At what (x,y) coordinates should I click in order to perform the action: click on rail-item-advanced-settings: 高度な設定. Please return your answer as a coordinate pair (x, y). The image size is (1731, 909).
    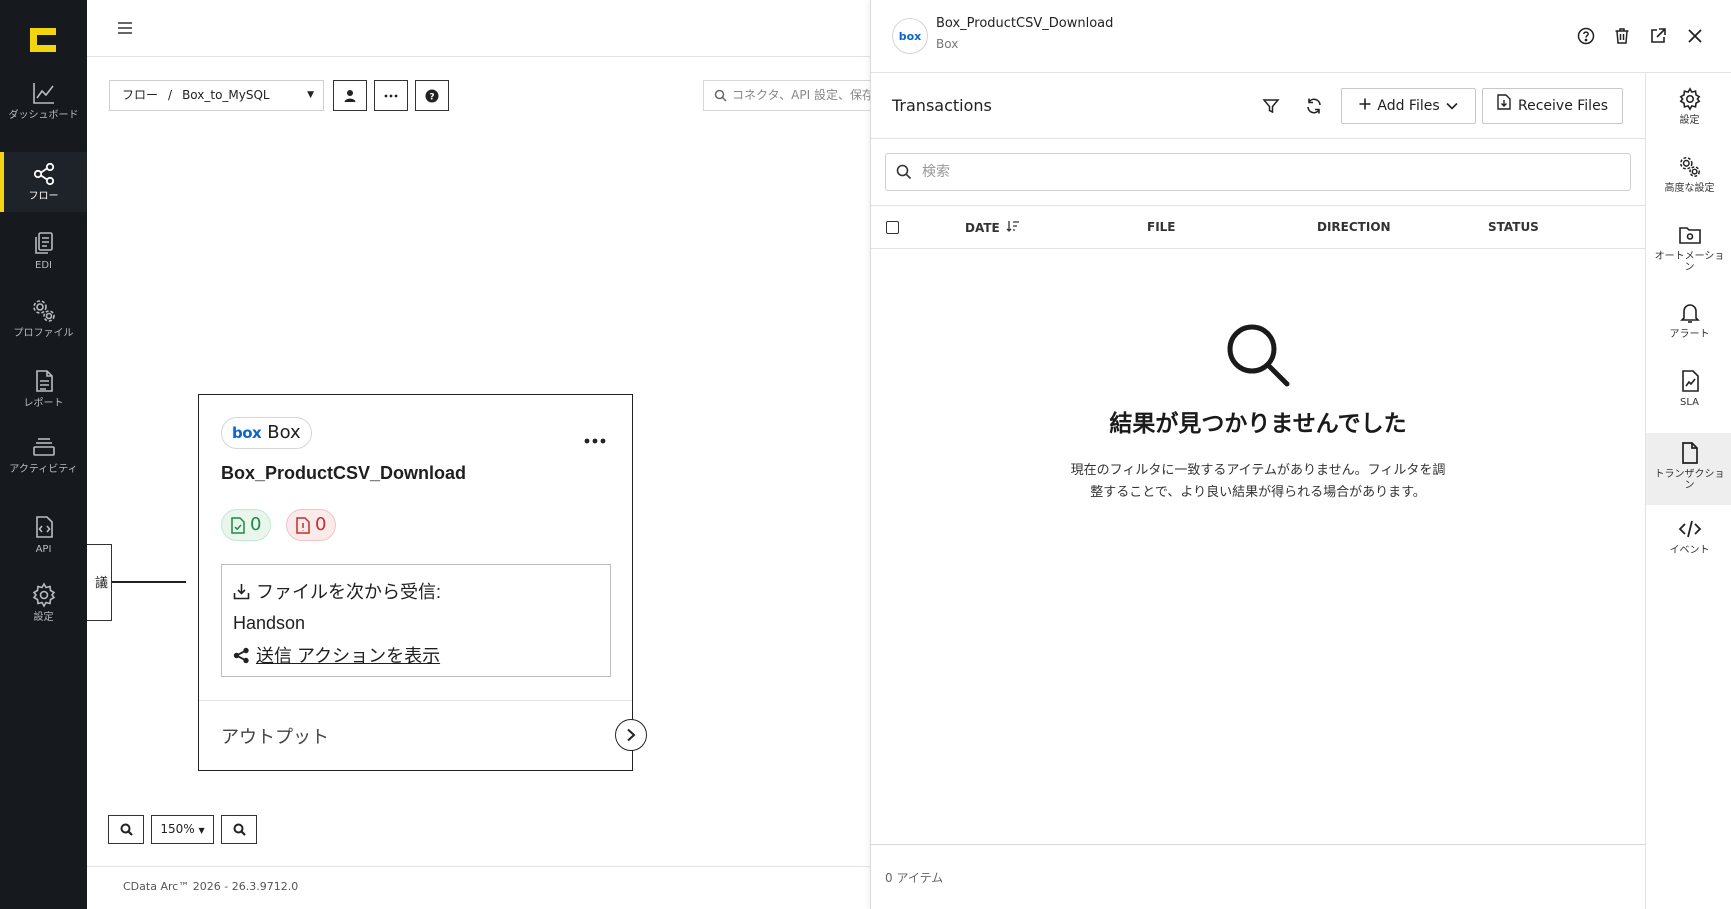
    Looking at the image, I should click on (1688, 189).